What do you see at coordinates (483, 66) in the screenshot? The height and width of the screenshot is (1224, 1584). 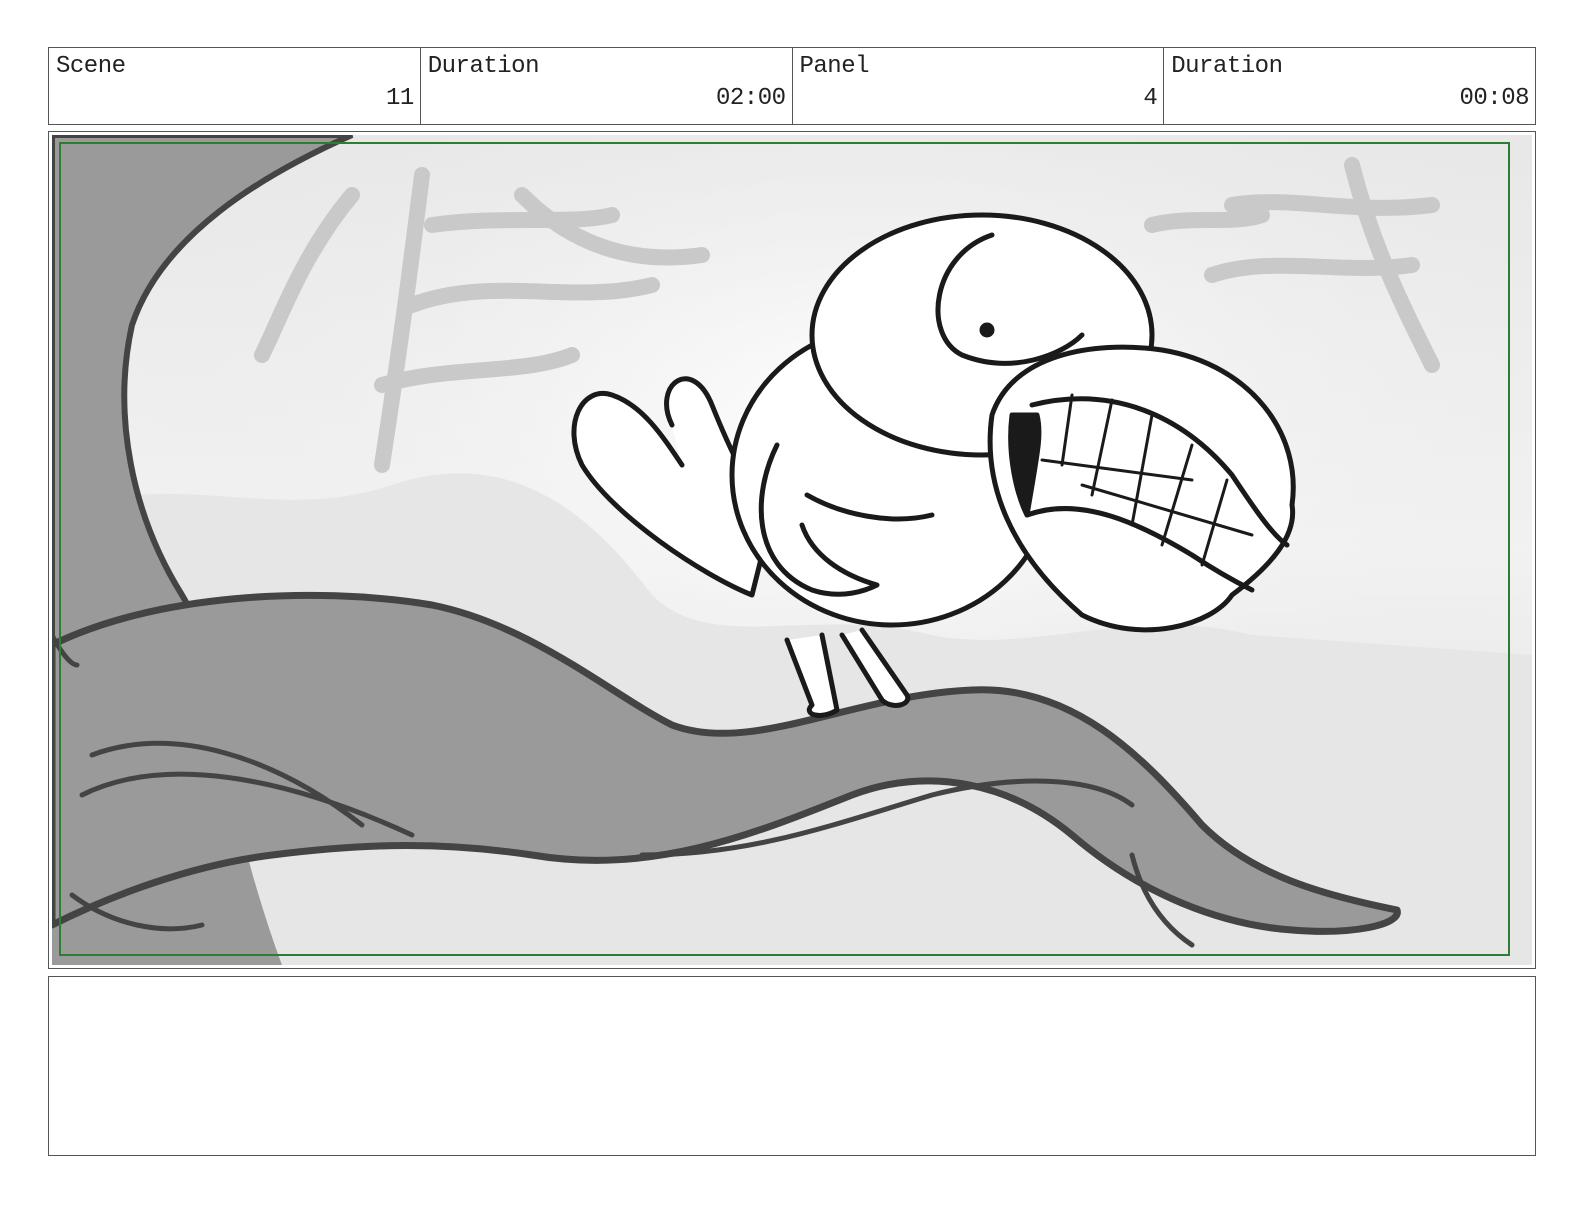 I see `scene-duration-label: Duration` at bounding box center [483, 66].